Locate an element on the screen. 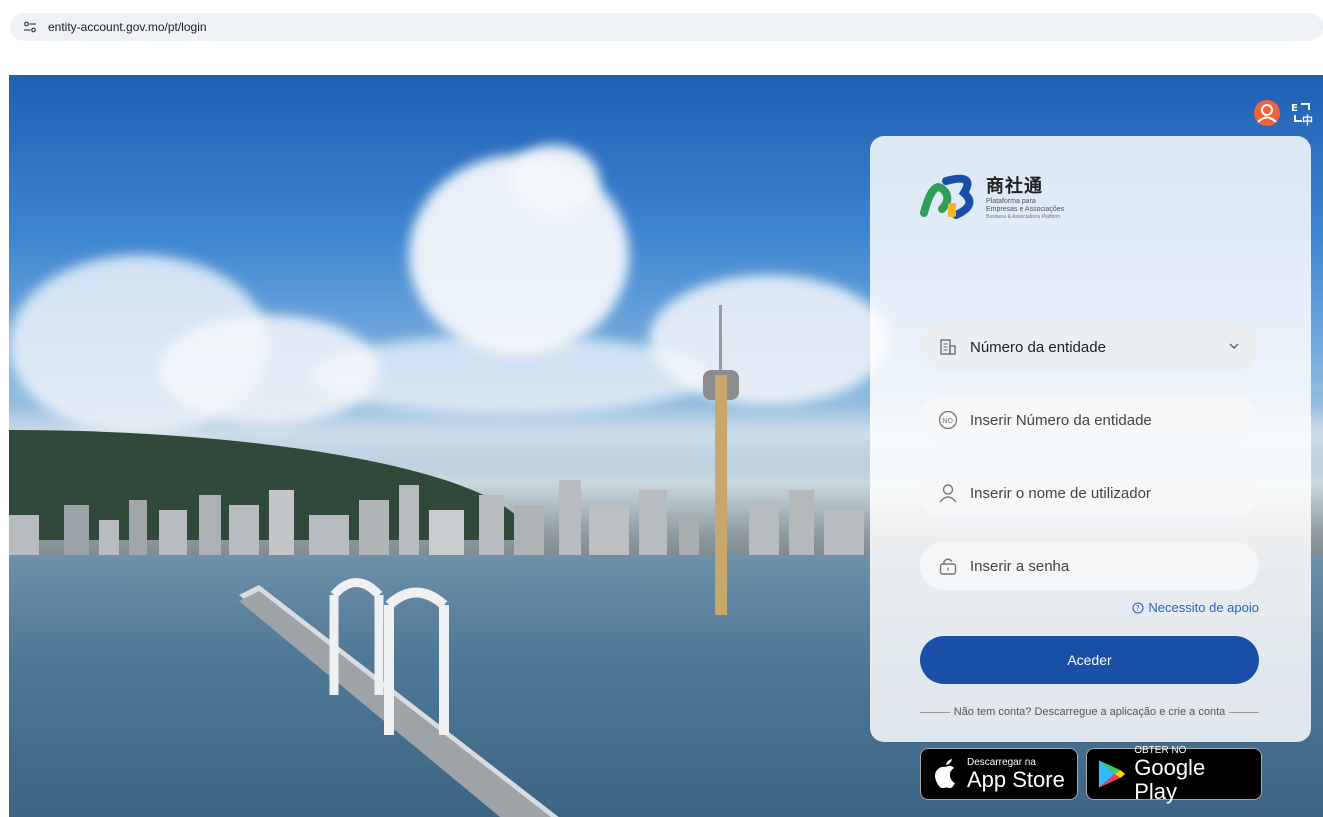 This screenshot has width=1323, height=817. login-type-select: Número da entidade is located at coordinates (1089, 347).